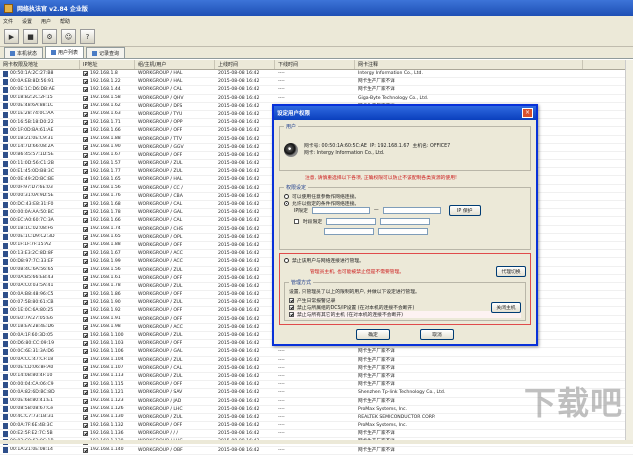 The image size is (633, 455). What do you see at coordinates (291, 300) in the screenshot?
I see `chk-log` at bounding box center [291, 300].